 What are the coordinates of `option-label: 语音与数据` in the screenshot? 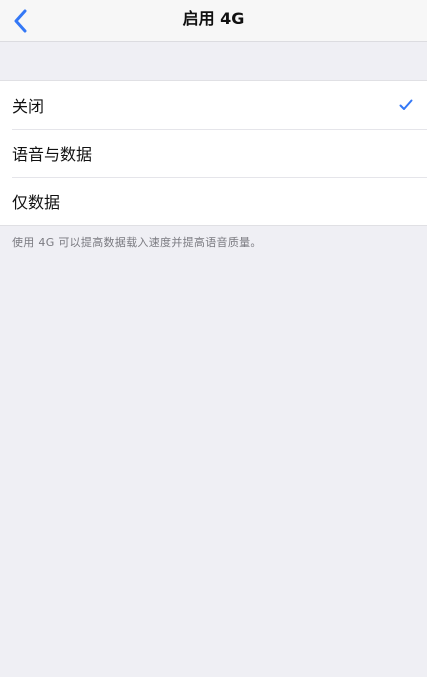 It's located at (52, 154).